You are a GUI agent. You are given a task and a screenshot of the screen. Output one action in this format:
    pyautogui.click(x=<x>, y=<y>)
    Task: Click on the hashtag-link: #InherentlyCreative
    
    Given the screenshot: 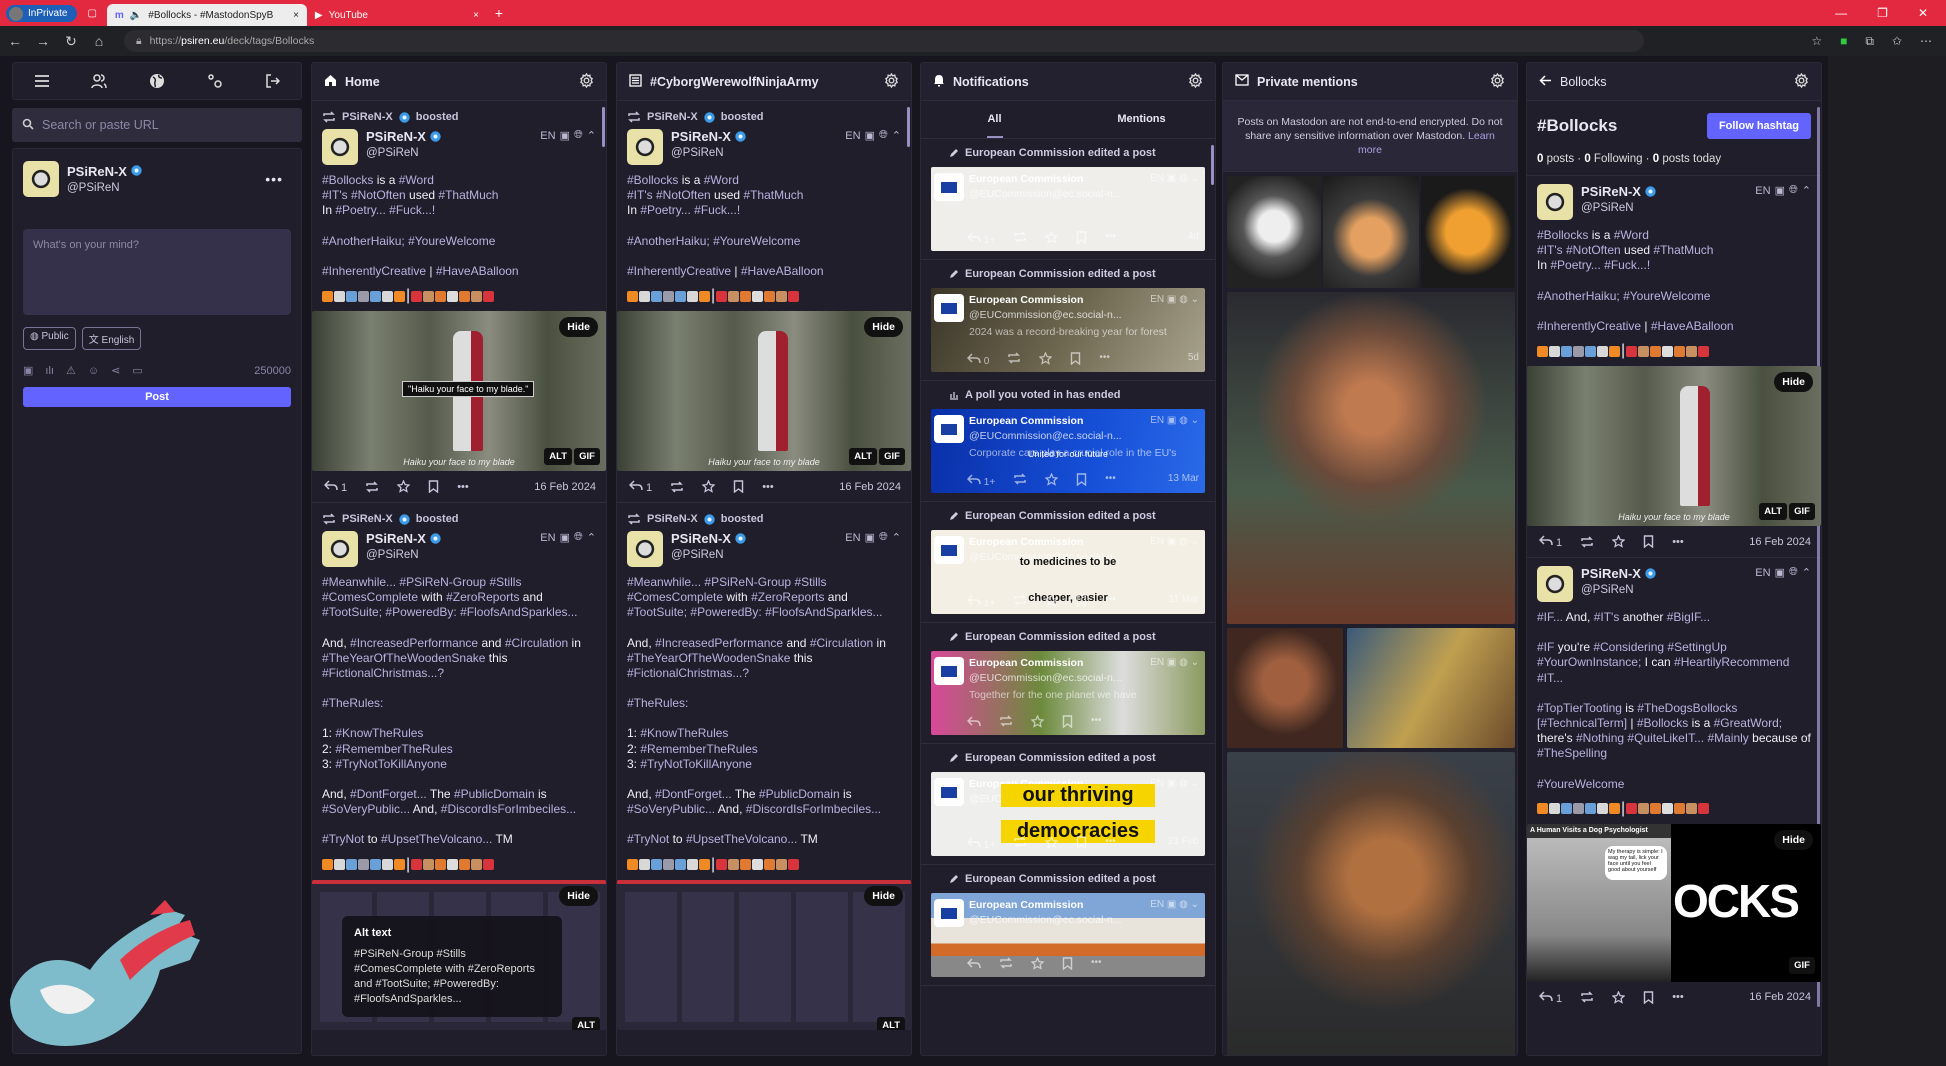 What is the action you would take?
    pyautogui.click(x=679, y=271)
    